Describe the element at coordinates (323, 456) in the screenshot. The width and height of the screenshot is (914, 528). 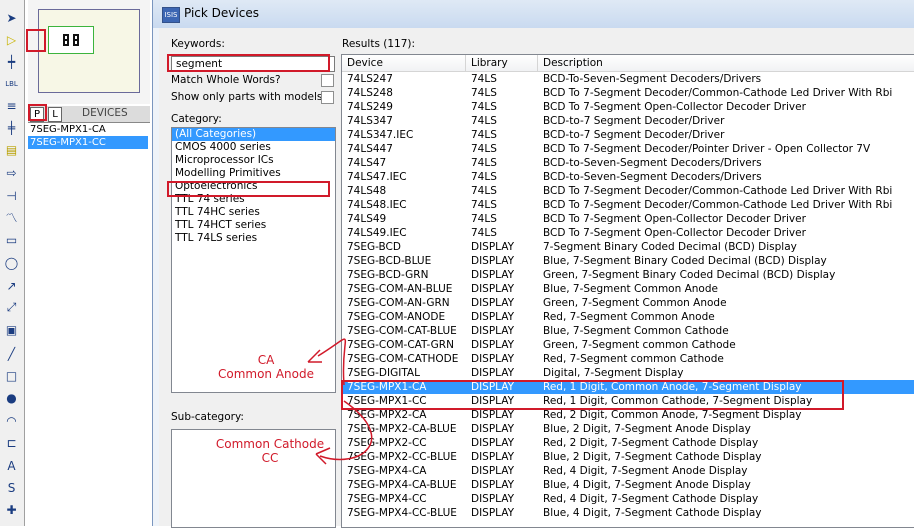
I see `arrow-head-cc` at that location.